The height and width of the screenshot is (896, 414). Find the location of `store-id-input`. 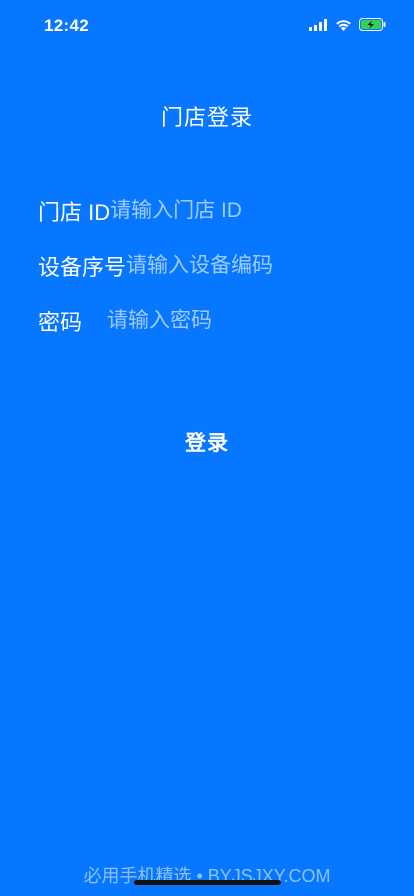

store-id-input is located at coordinates (246, 211).